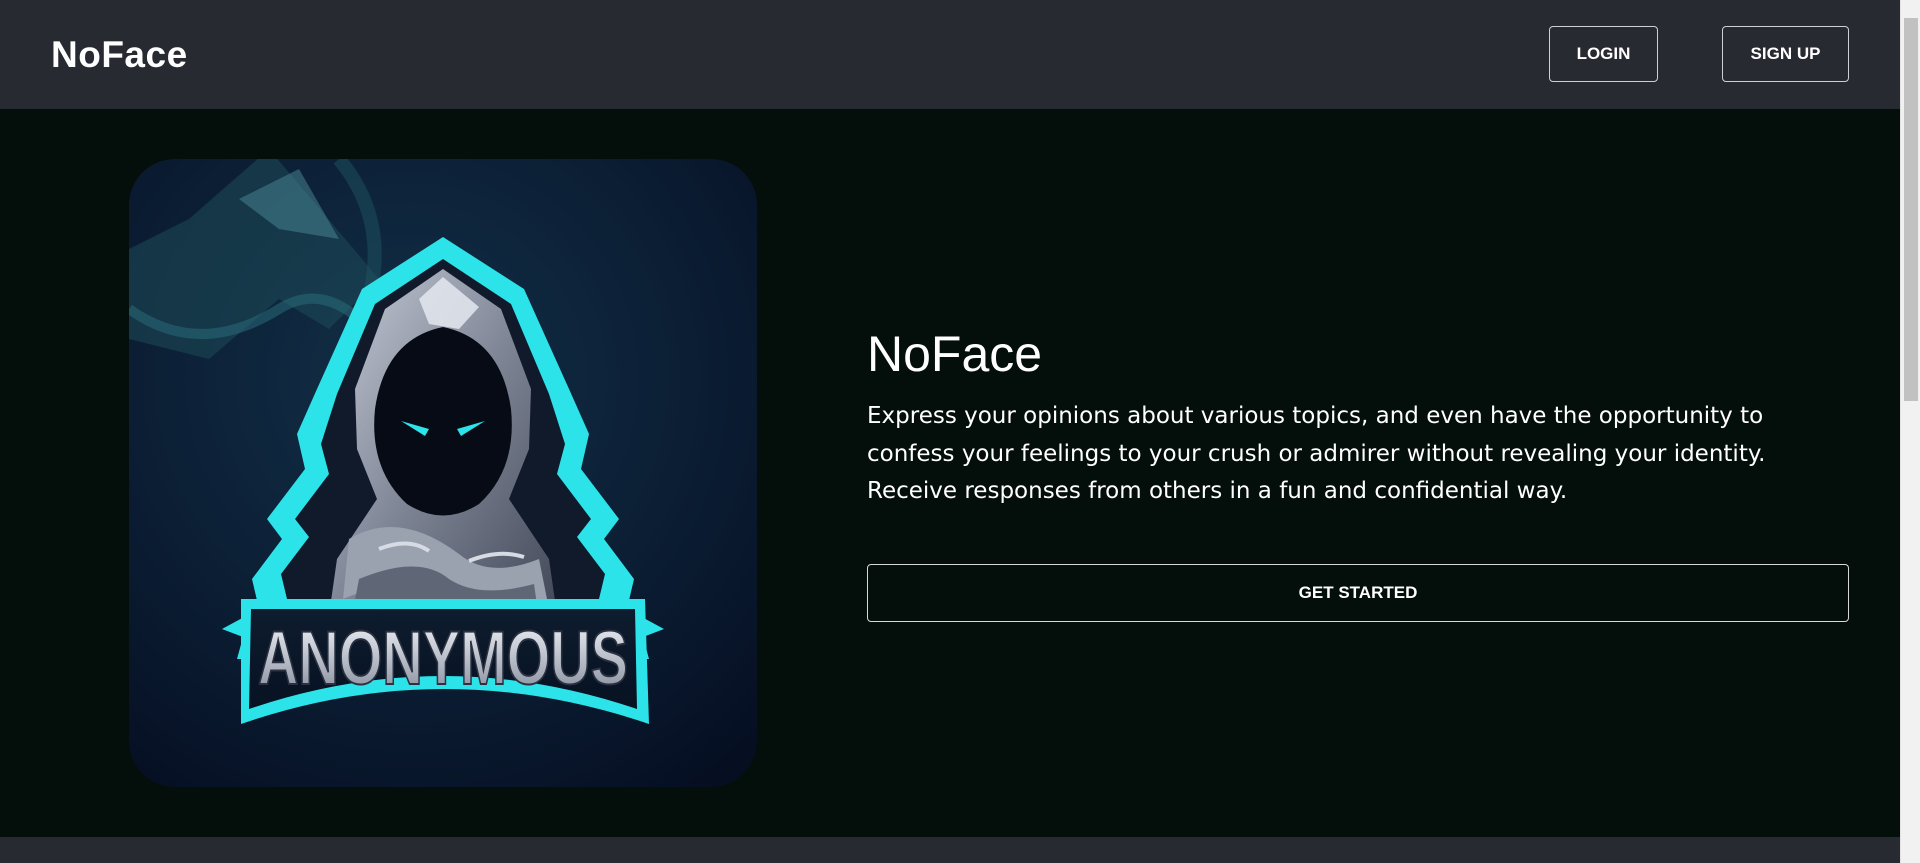 Image resolution: width=1920 pixels, height=863 pixels. Describe the element at coordinates (1910, 431) in the screenshot. I see `page-scrollbar` at that location.